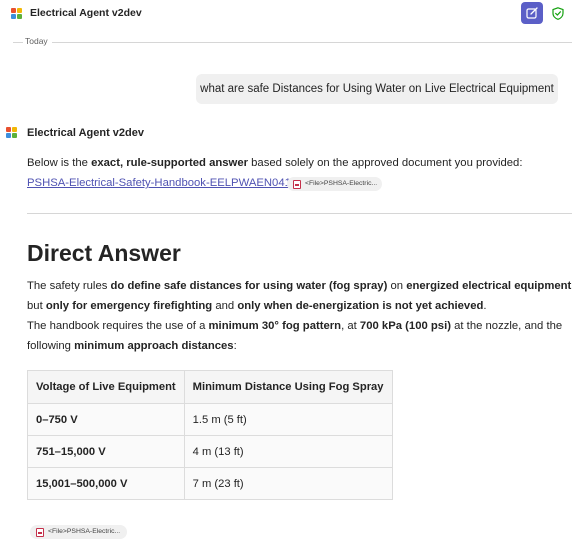 Image resolution: width=572 pixels, height=549 pixels. I want to click on bot-message-header: Electrical Agent v2dev, so click(150, 133).